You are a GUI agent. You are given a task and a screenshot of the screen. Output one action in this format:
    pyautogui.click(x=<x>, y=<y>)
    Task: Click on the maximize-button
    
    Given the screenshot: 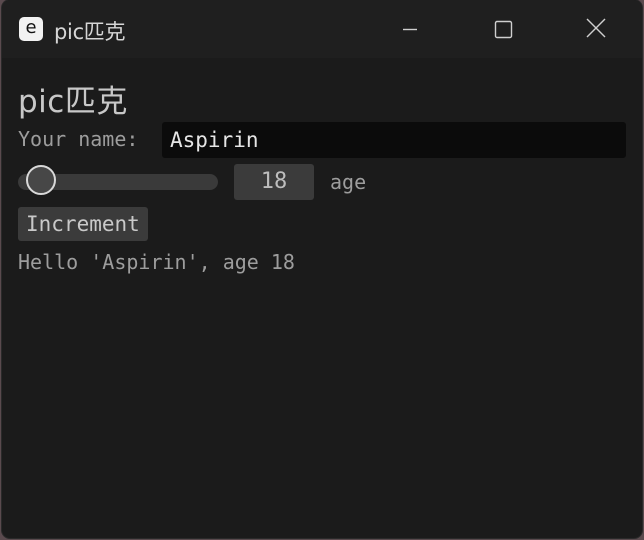 What is the action you would take?
    pyautogui.click(x=502, y=29)
    